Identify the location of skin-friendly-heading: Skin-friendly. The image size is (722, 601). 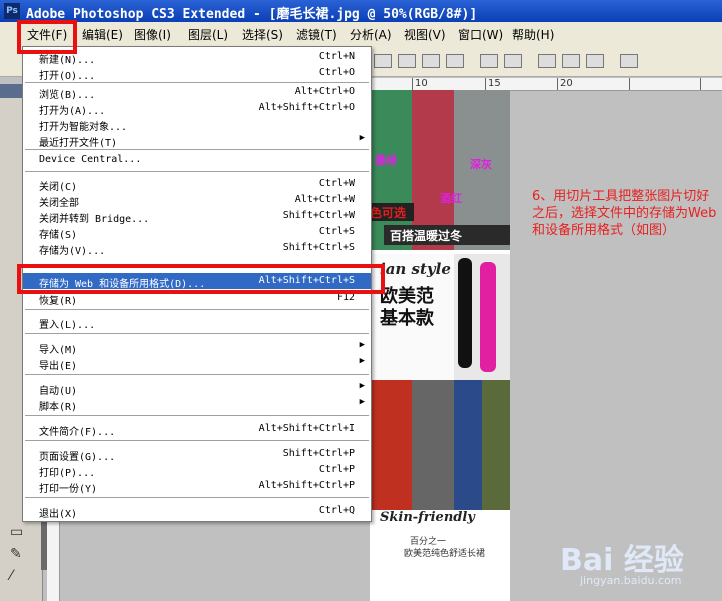
(427, 517).